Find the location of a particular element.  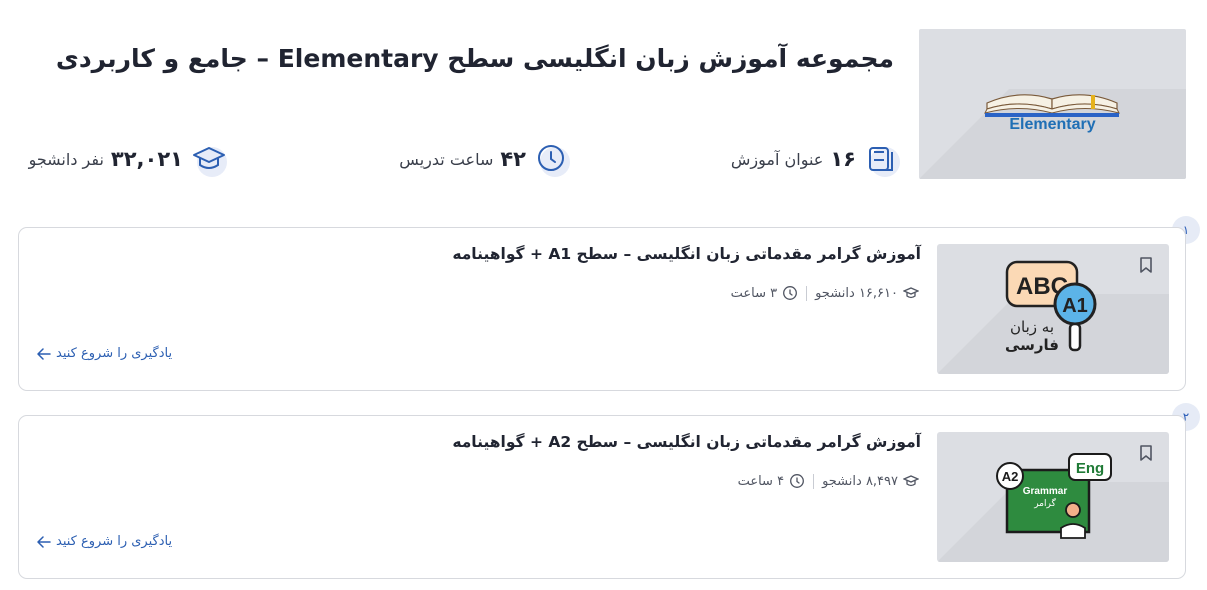

abc-magnifier-illustration: ABC A1 به زبان فارسی is located at coordinates (1053, 317).